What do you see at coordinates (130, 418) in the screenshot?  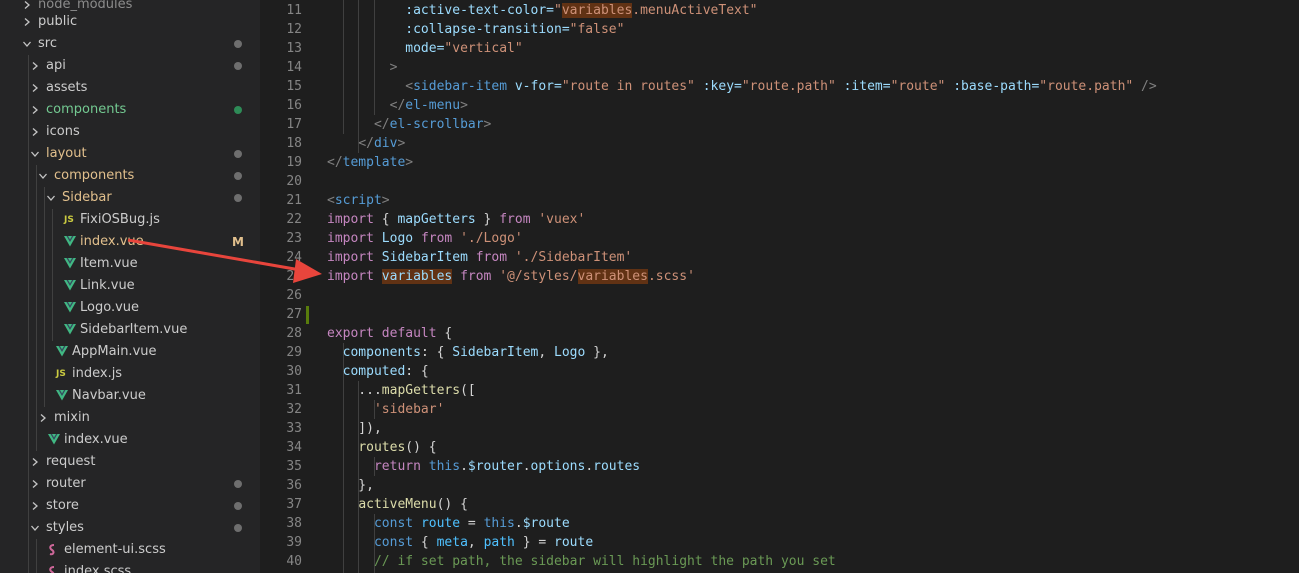 I see `folder-item: mixin` at bounding box center [130, 418].